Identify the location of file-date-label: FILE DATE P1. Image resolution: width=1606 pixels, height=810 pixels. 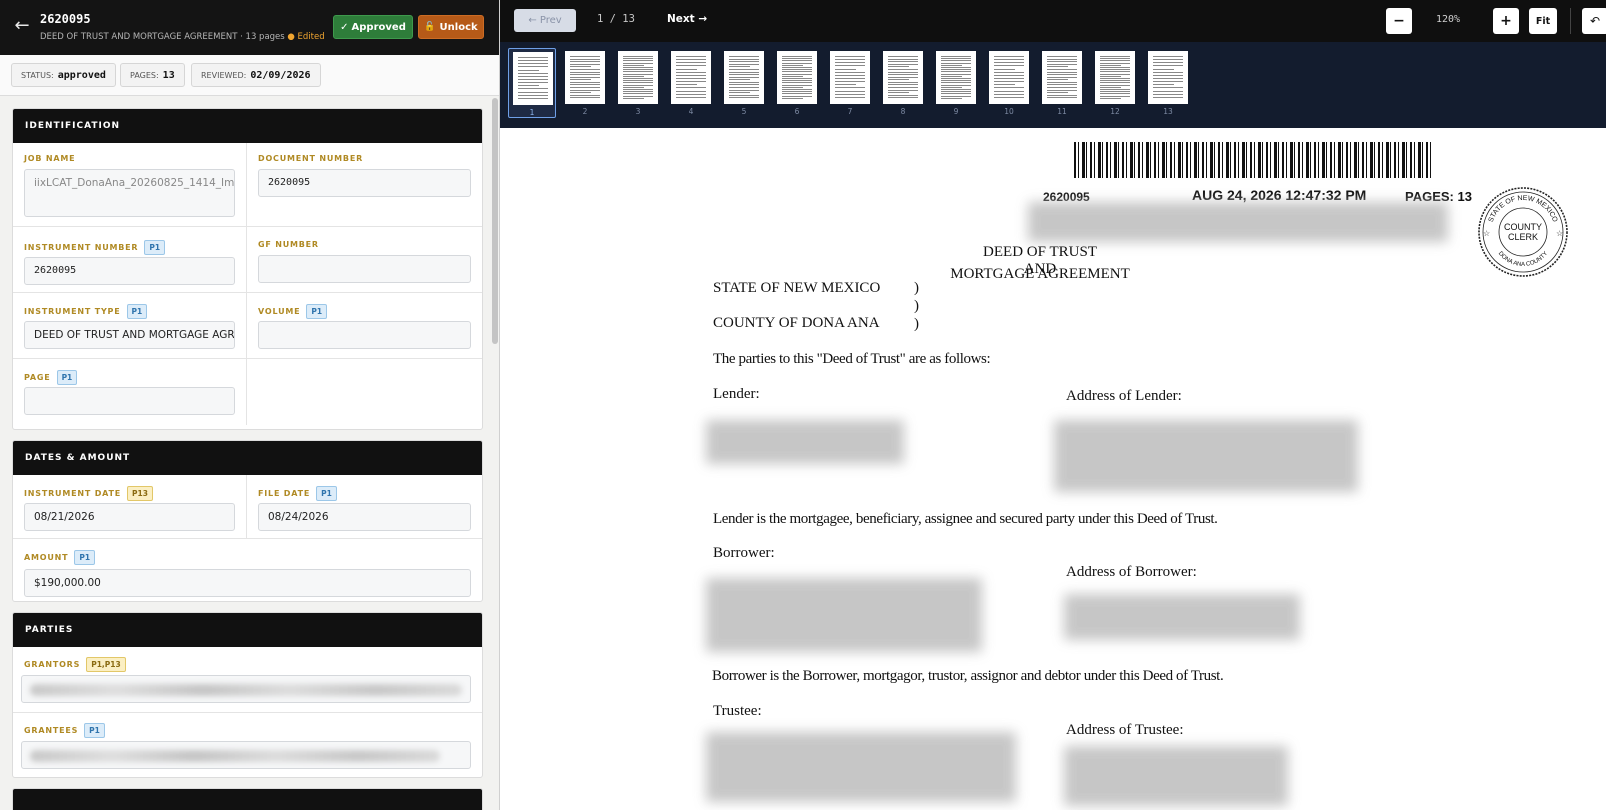
(297, 493).